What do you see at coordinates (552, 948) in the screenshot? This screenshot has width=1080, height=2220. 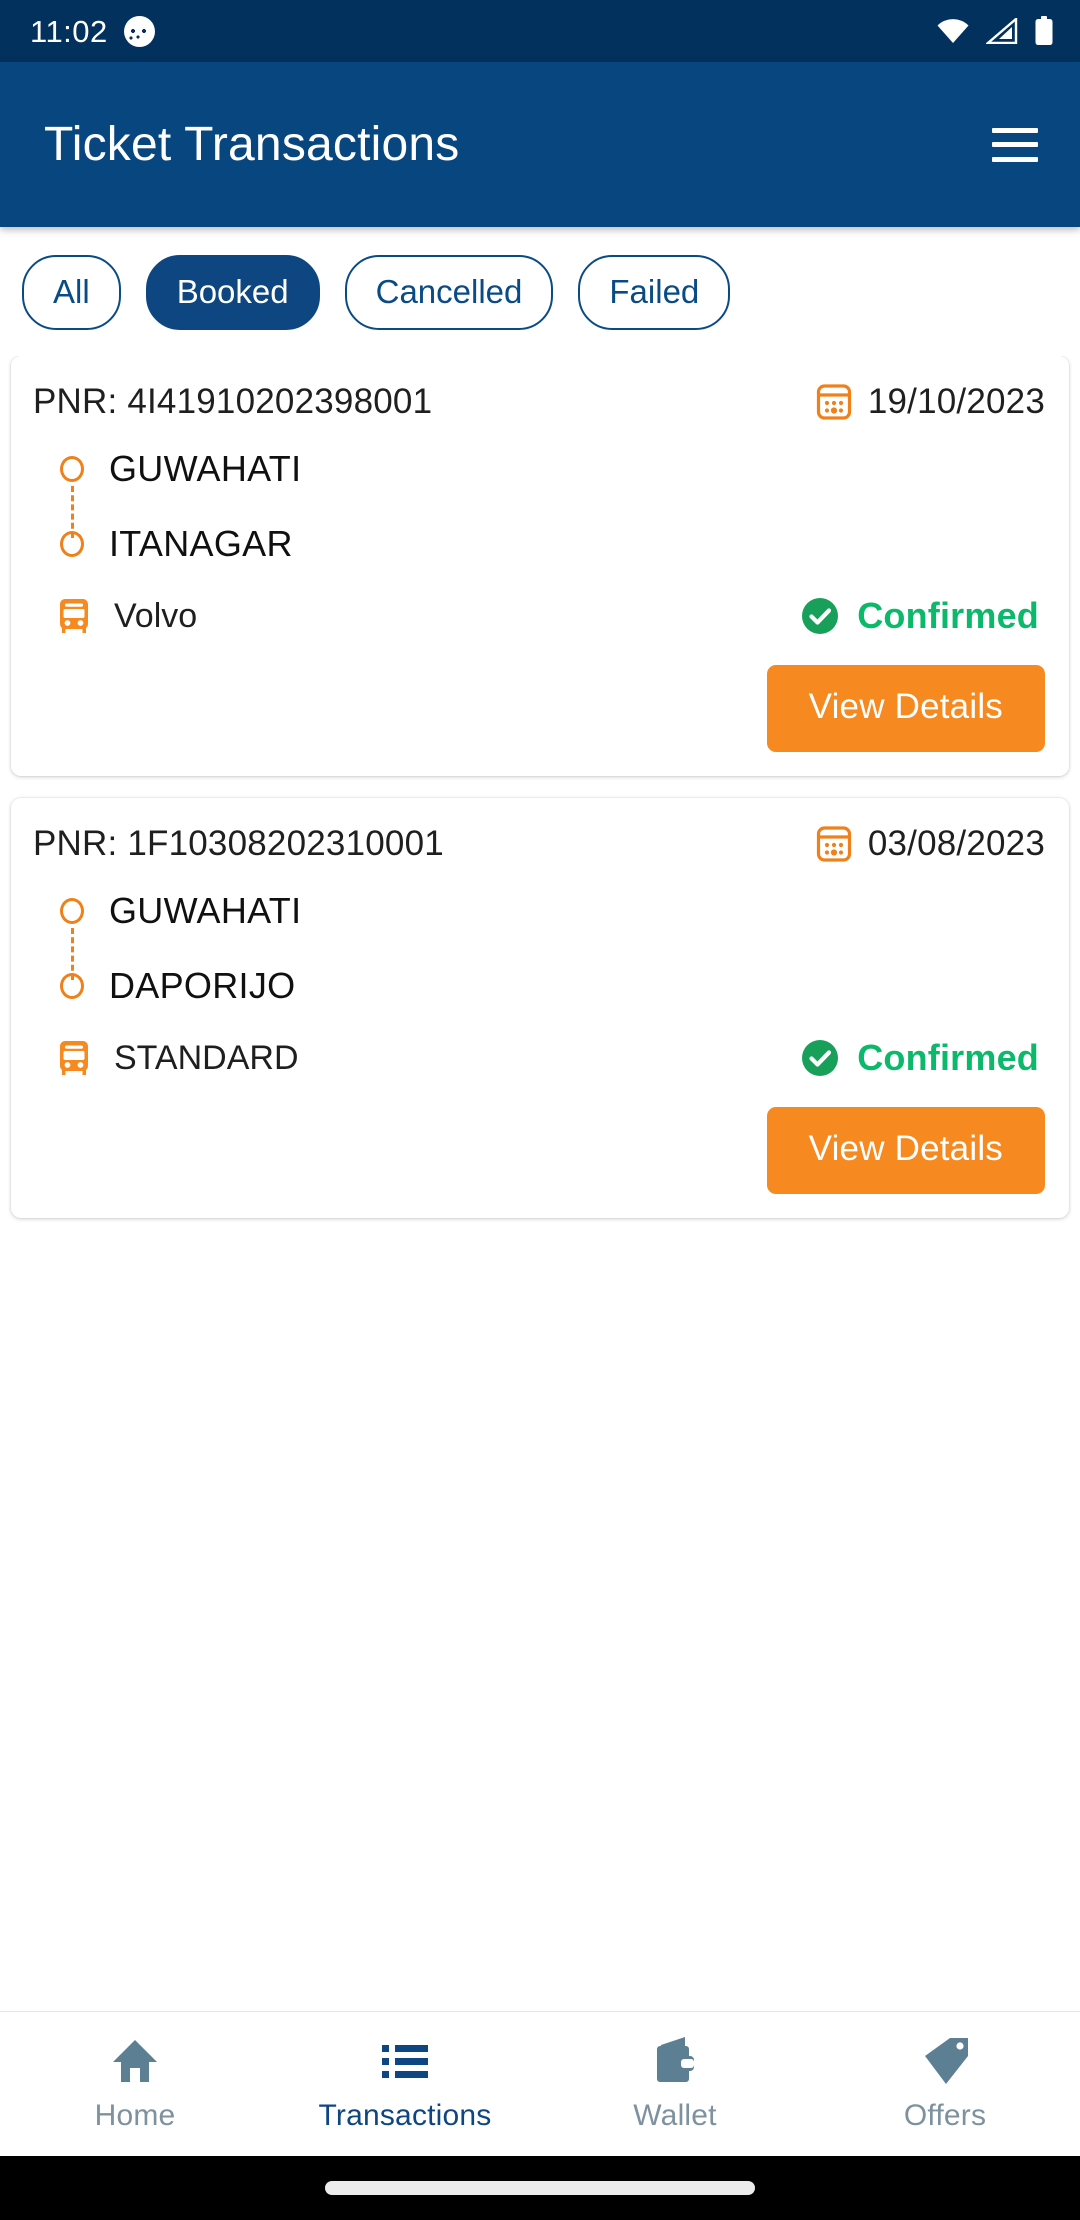 I see `route-timeline: GUWAHATI DAPORIJO` at bounding box center [552, 948].